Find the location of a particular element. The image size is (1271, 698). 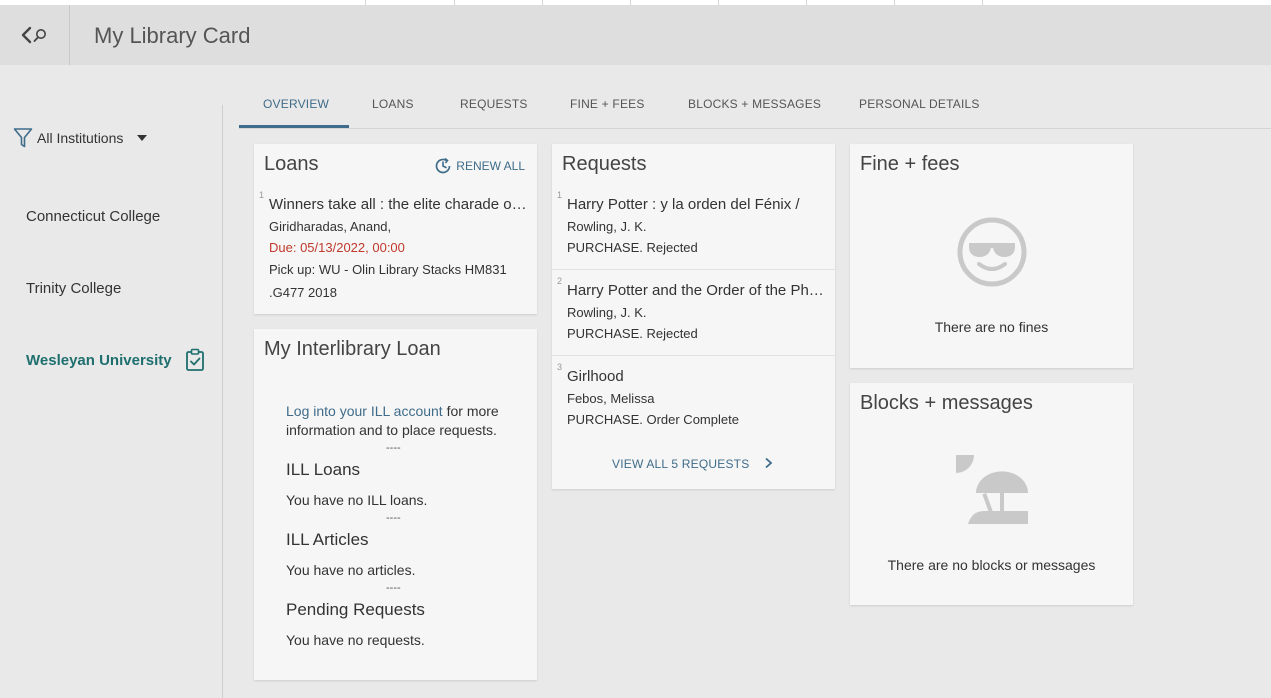

ill-login-link: Log into your ILL account is located at coordinates (364, 411).